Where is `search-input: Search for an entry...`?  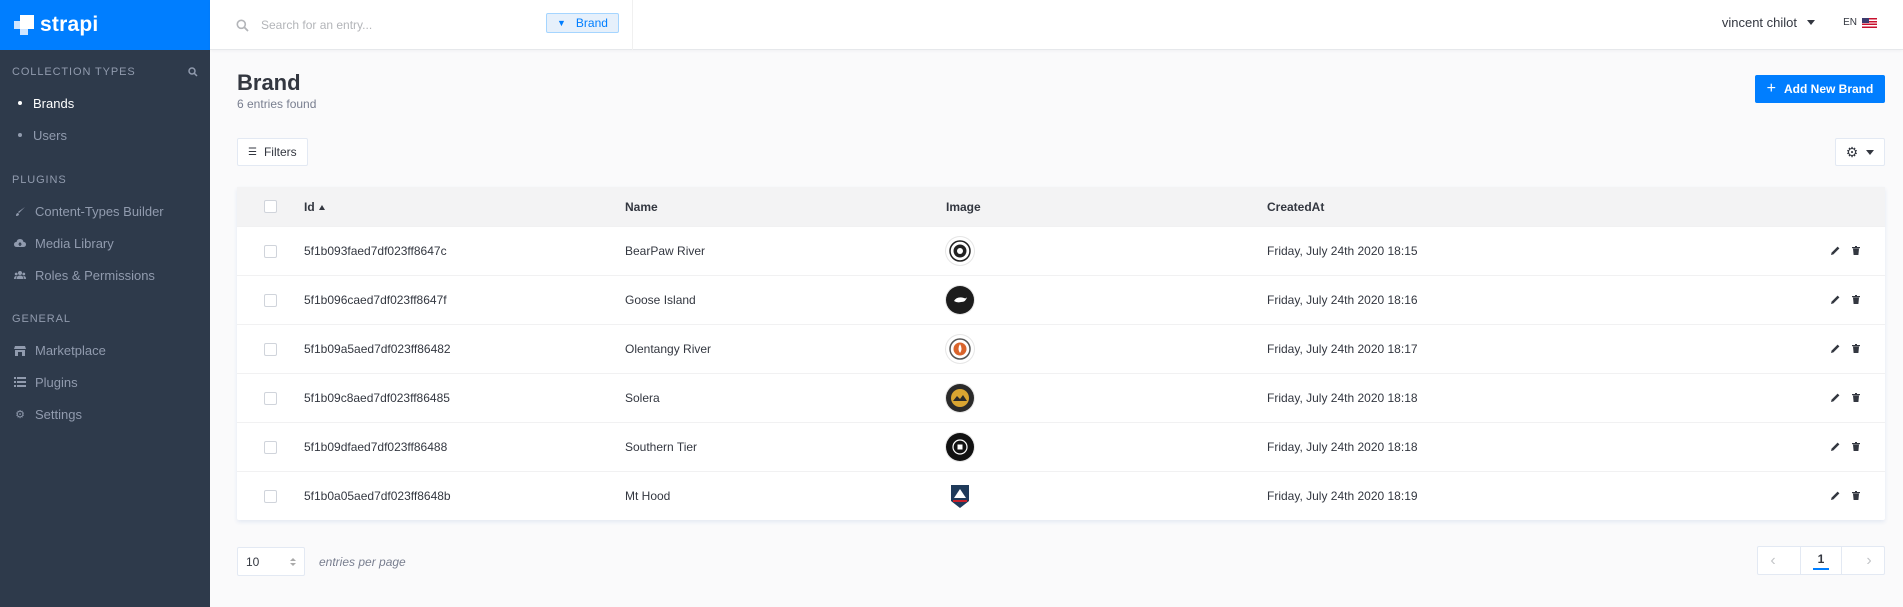 search-input: Search for an entry... is located at coordinates (316, 25).